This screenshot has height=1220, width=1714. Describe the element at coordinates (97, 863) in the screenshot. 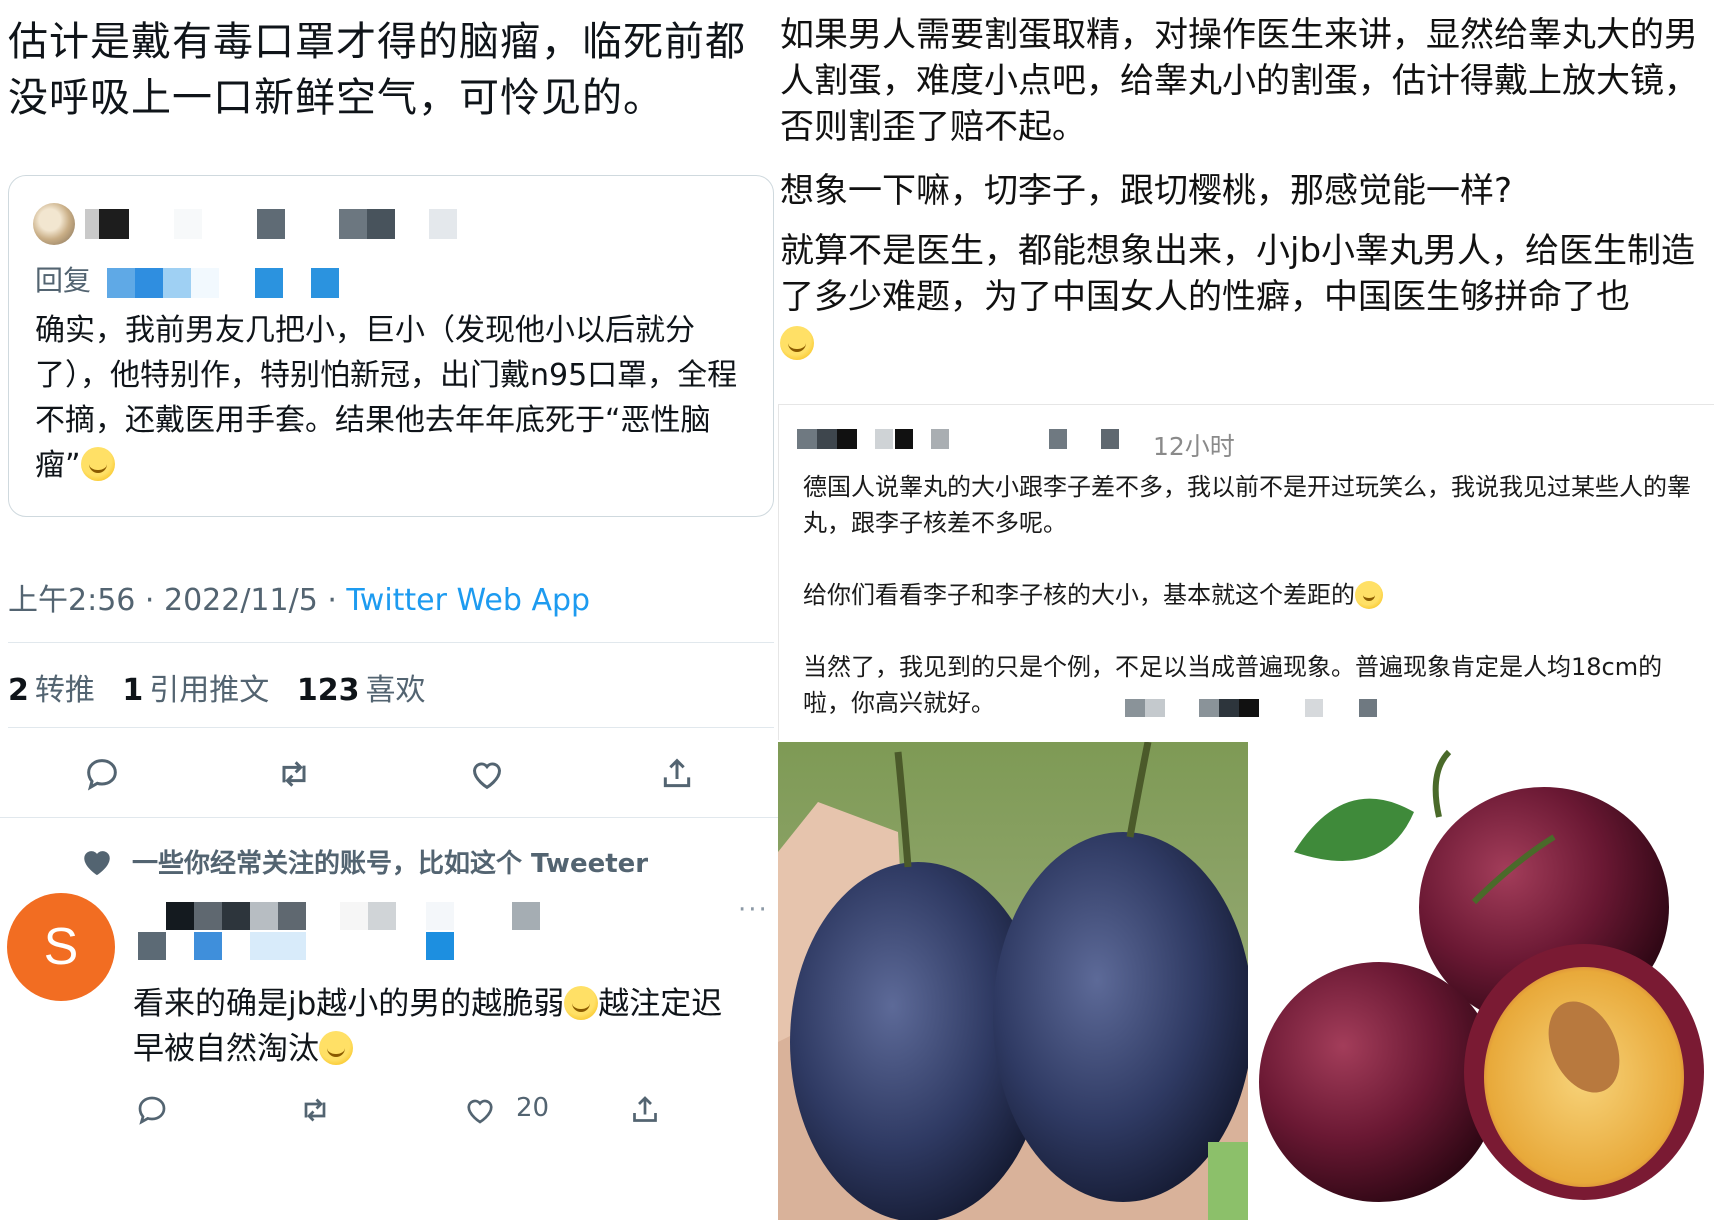

I see `heart-icon` at that location.